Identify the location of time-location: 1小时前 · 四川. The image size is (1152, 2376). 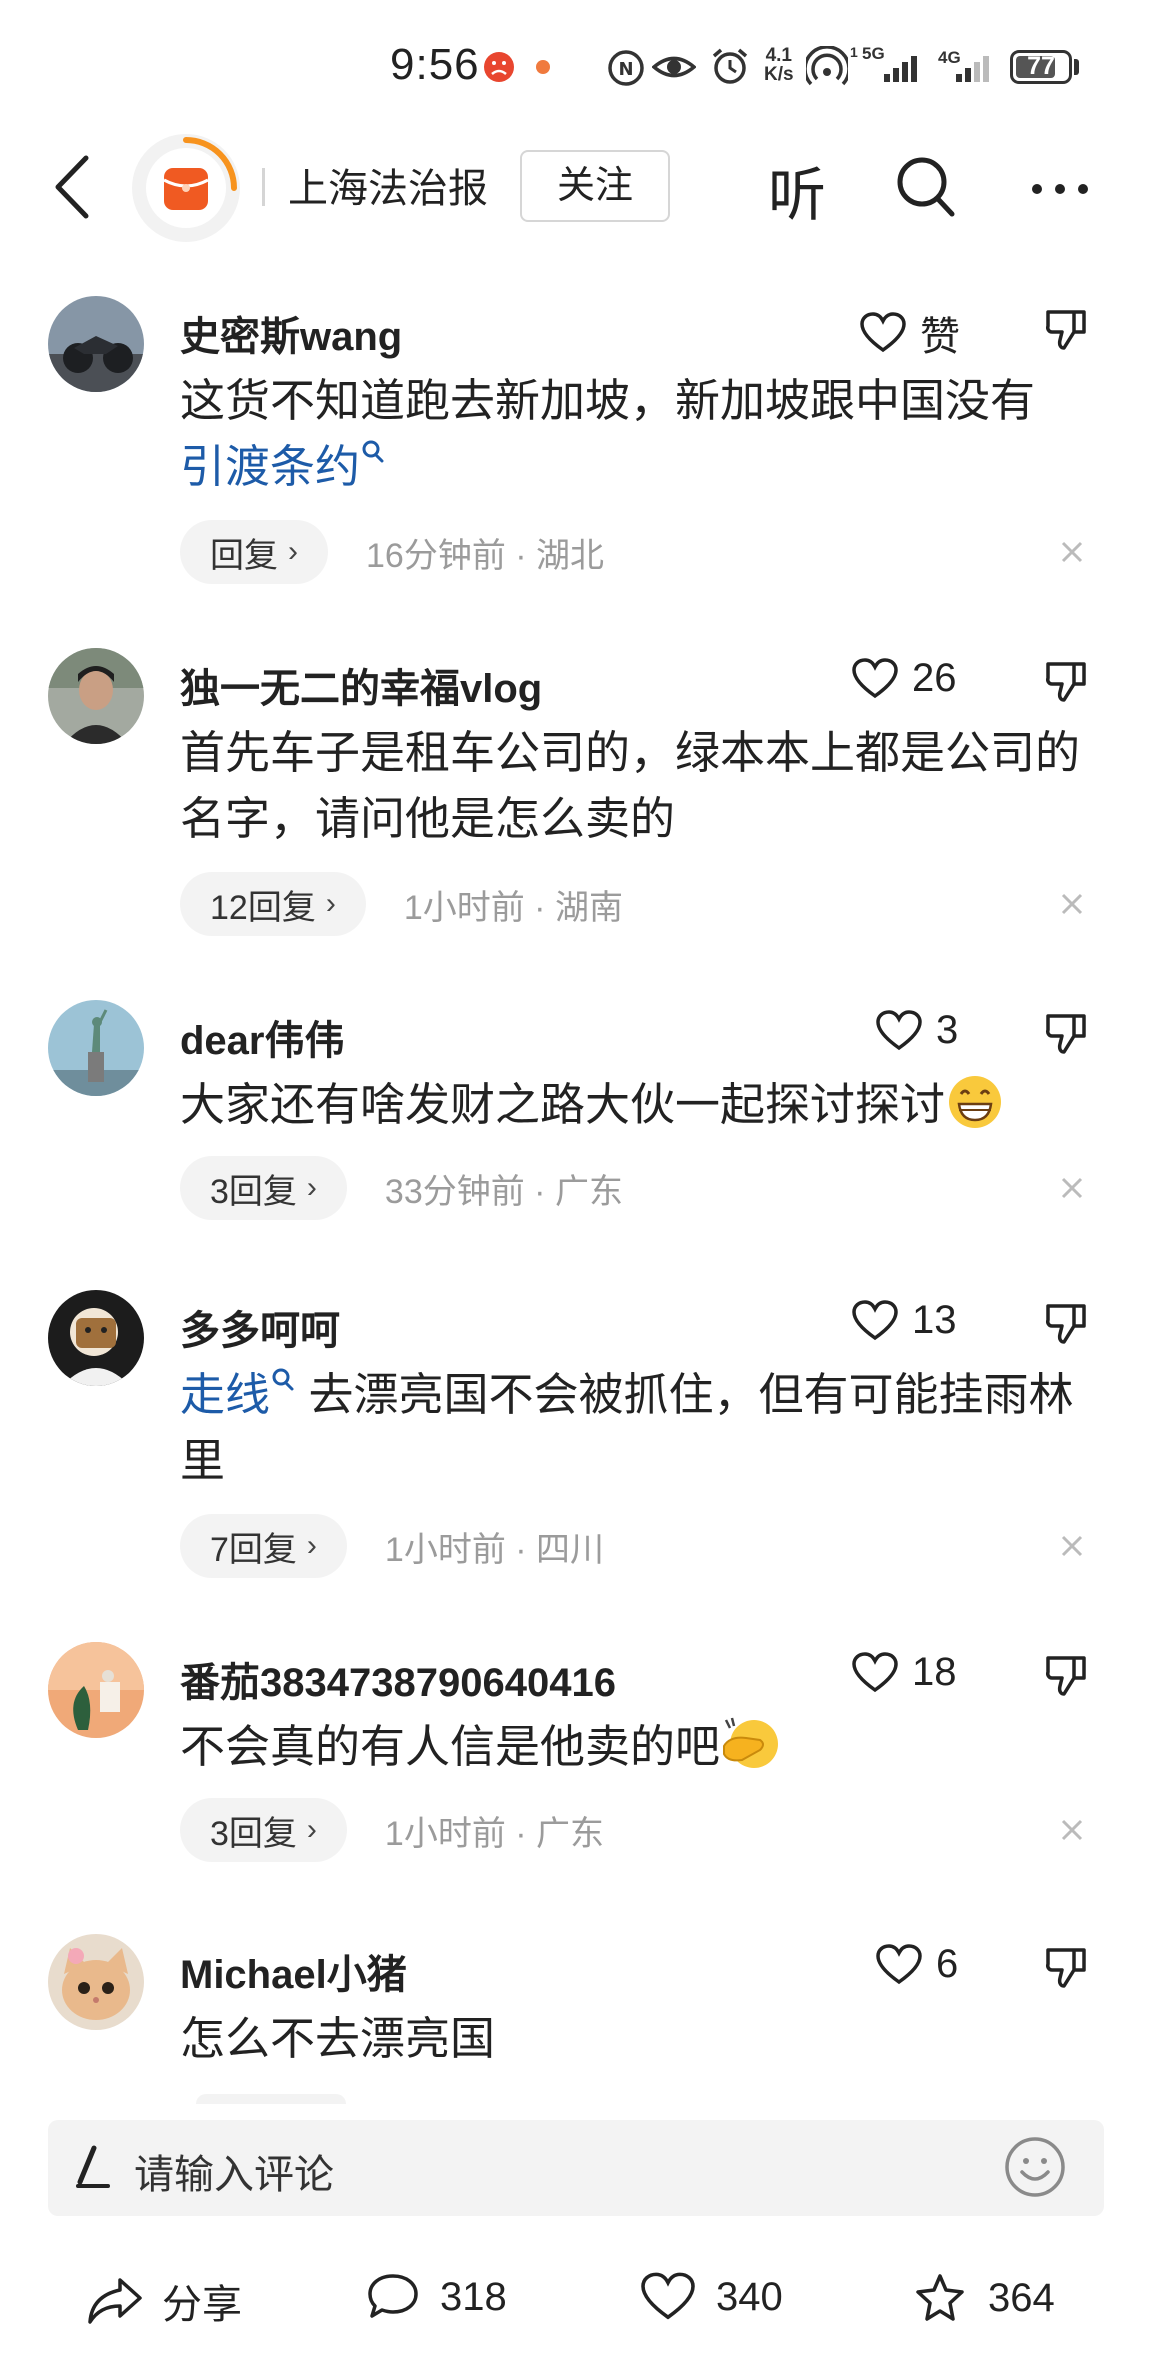
(494, 1549).